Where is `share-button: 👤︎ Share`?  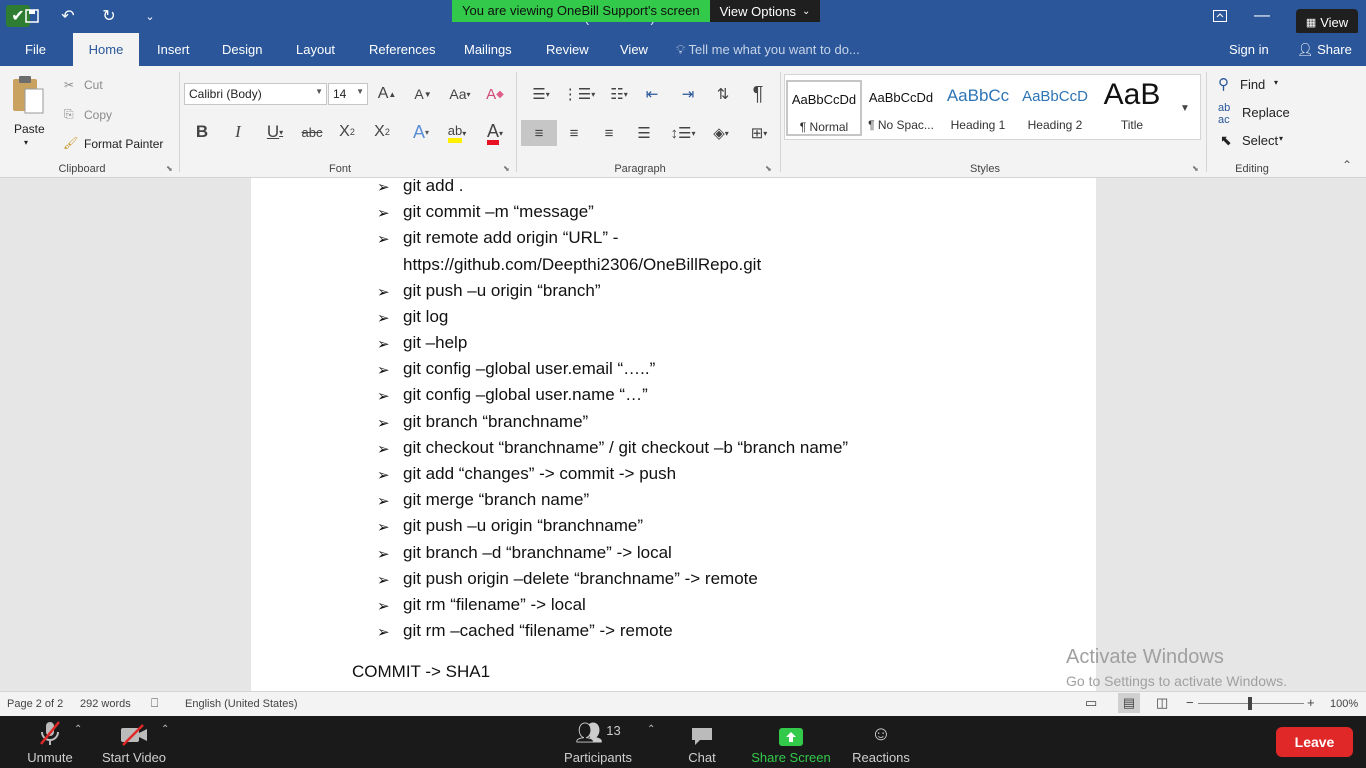 share-button: 👤︎ Share is located at coordinates (1324, 49).